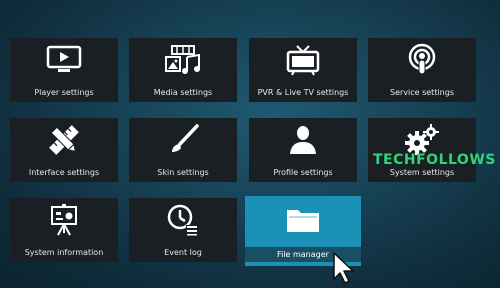 Image resolution: width=500 pixels, height=288 pixels. I want to click on tile-player-settings: Player settings, so click(64, 70).